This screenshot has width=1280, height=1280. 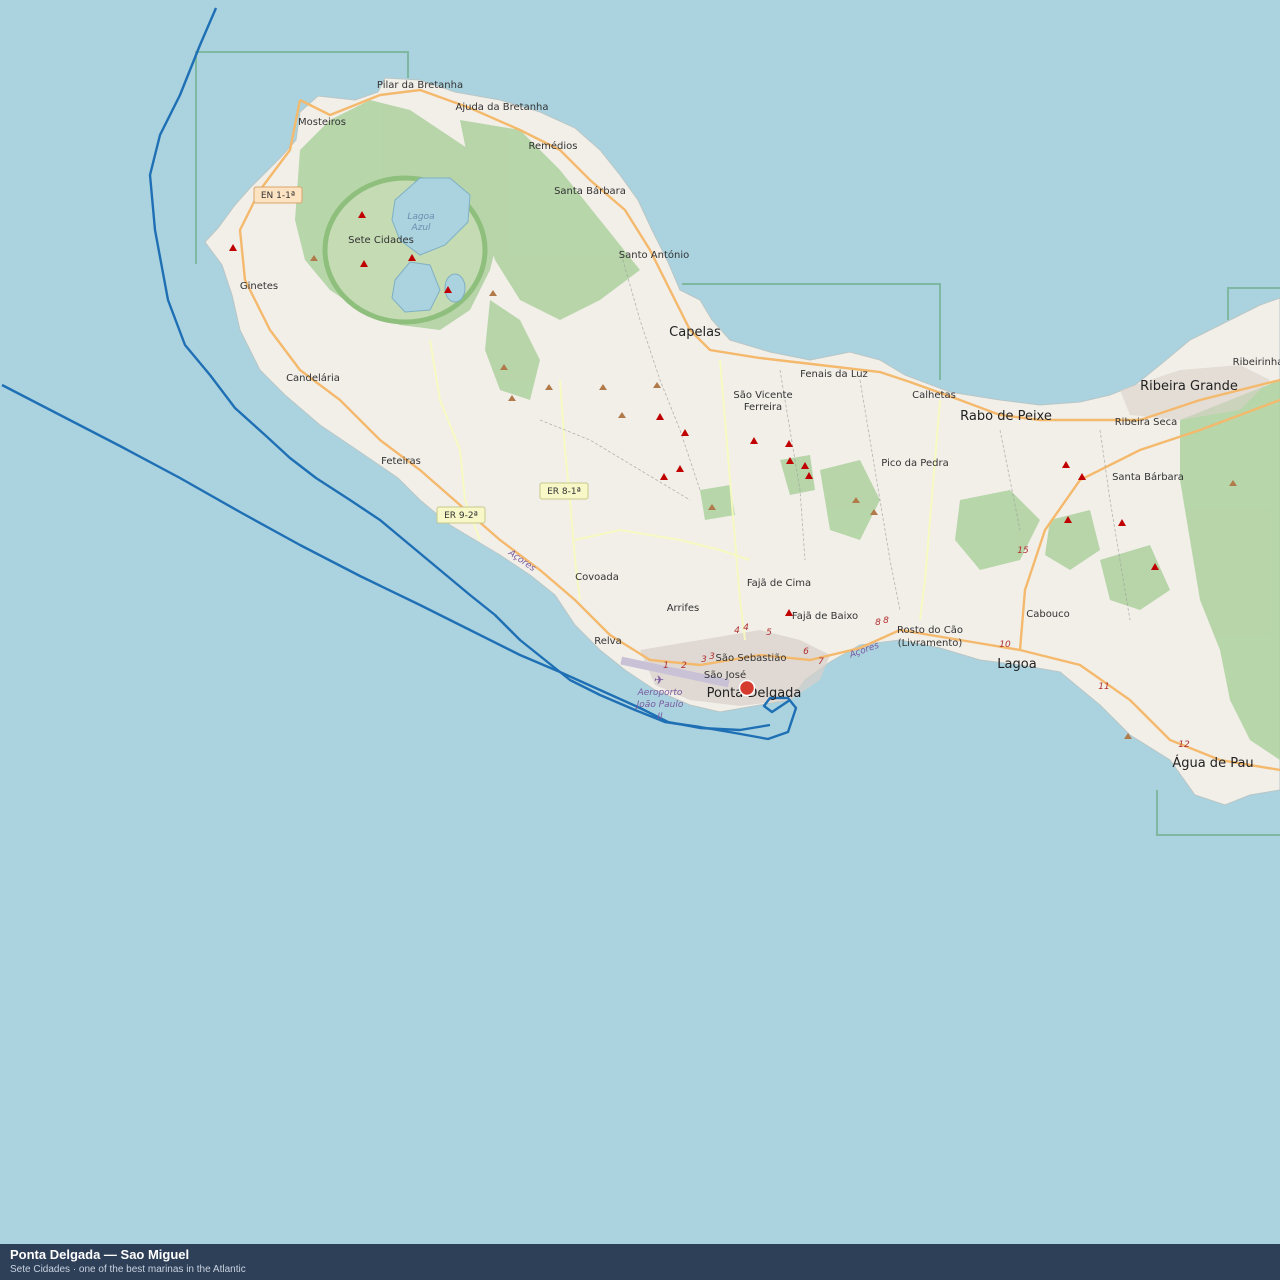 I want to click on place-label: Lagoa, so click(x=1016, y=664).